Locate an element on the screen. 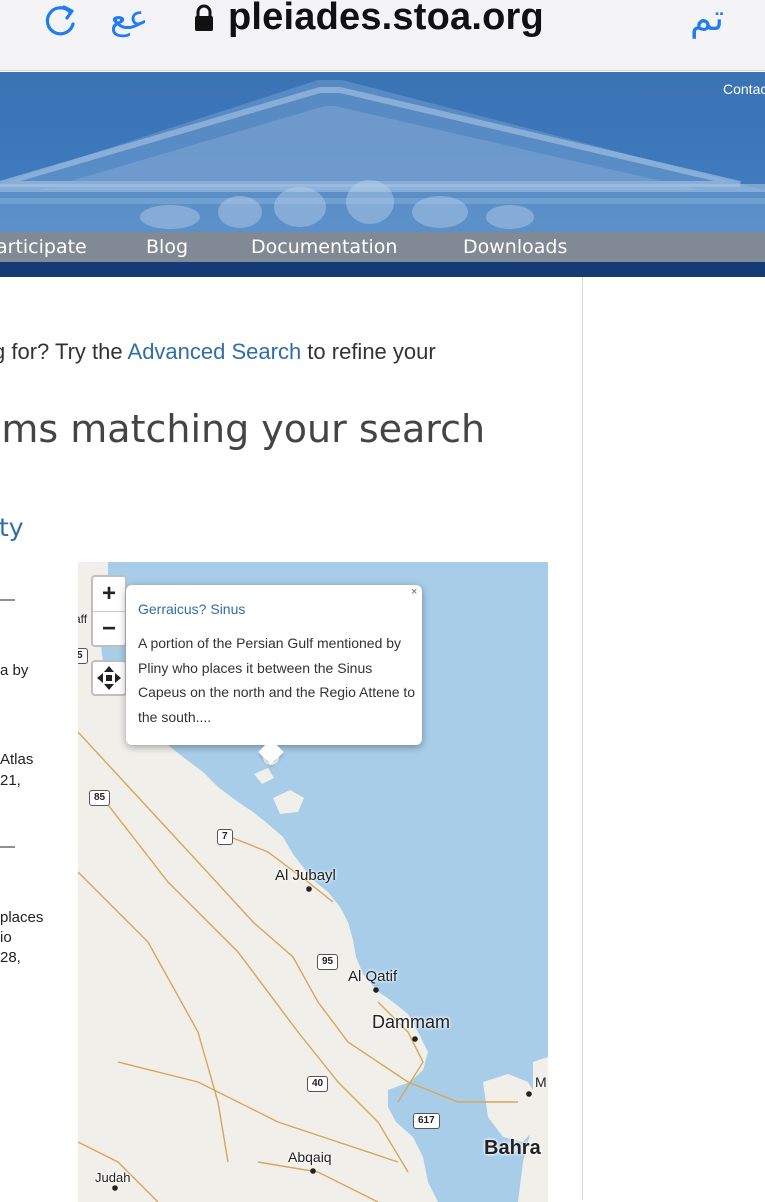 The width and height of the screenshot is (765, 1202). popup-close-button: × is located at coordinates (414, 592).